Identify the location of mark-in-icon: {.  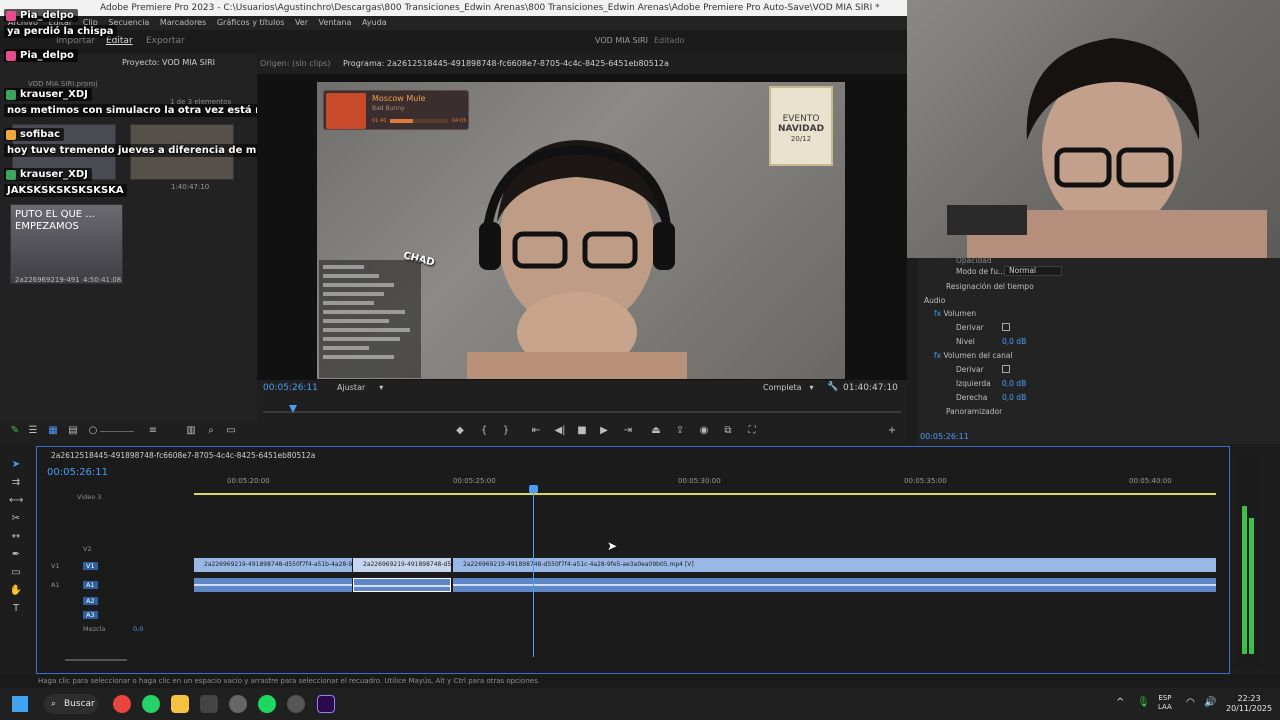
(484, 431).